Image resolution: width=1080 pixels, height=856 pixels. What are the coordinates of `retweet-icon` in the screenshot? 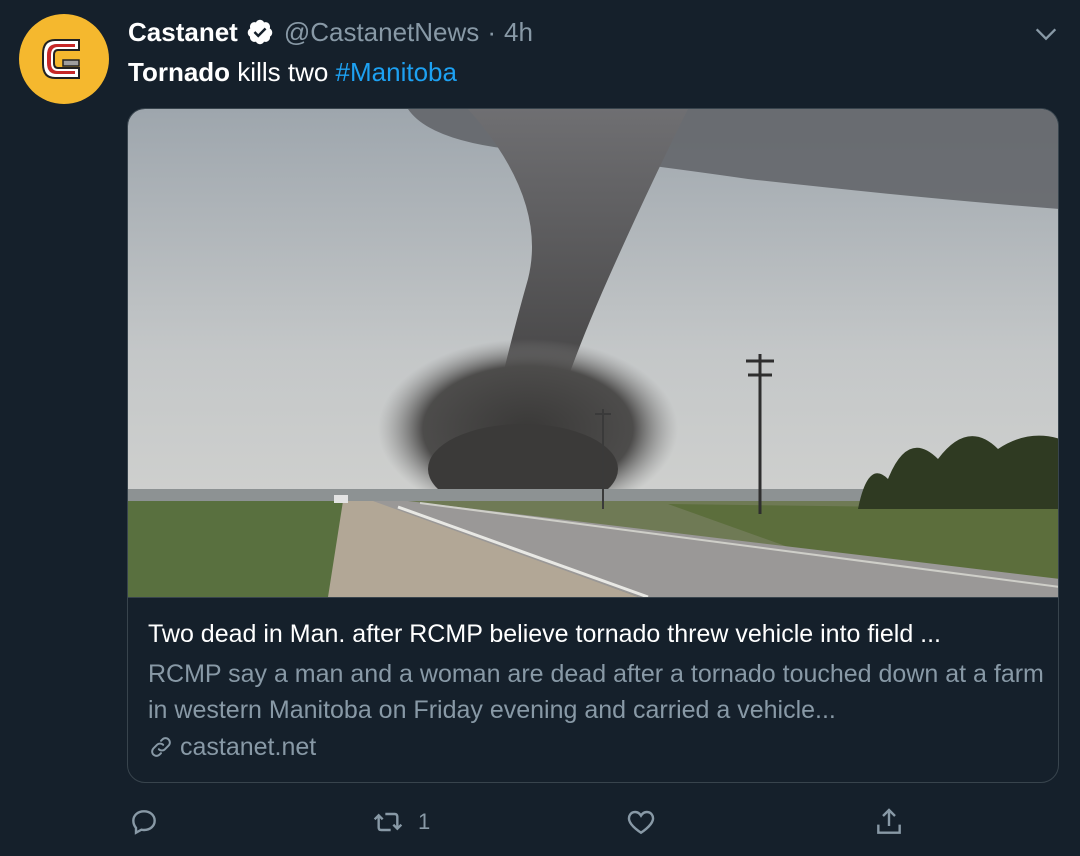 It's located at (388, 822).